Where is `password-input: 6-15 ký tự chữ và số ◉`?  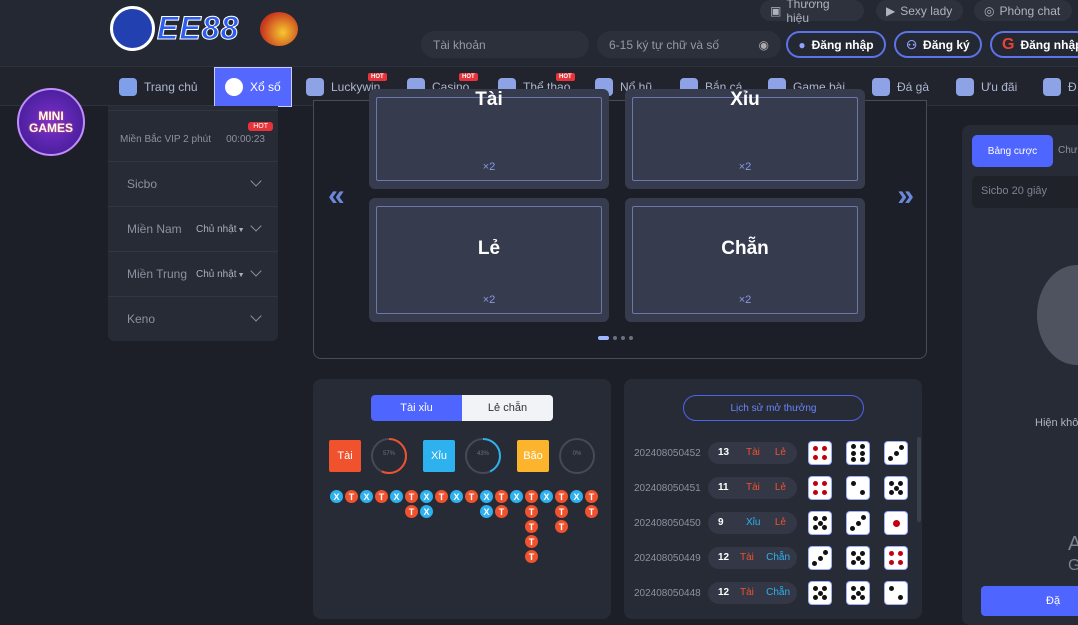
password-input: 6-15 ký tự chữ và số ◉ is located at coordinates (689, 44).